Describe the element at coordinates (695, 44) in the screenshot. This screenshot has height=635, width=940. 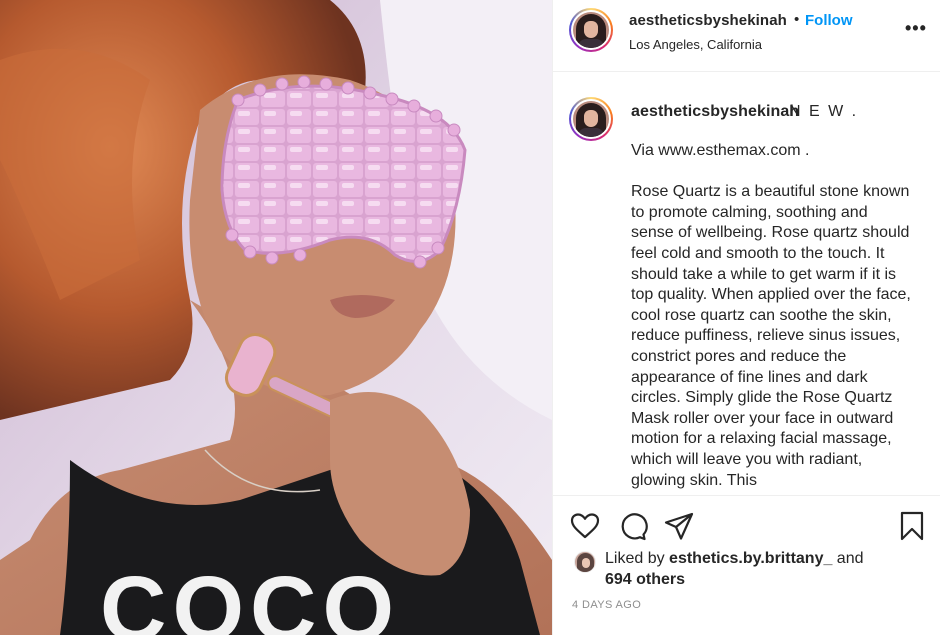
I see `post-location: Los Angeles, California` at that location.